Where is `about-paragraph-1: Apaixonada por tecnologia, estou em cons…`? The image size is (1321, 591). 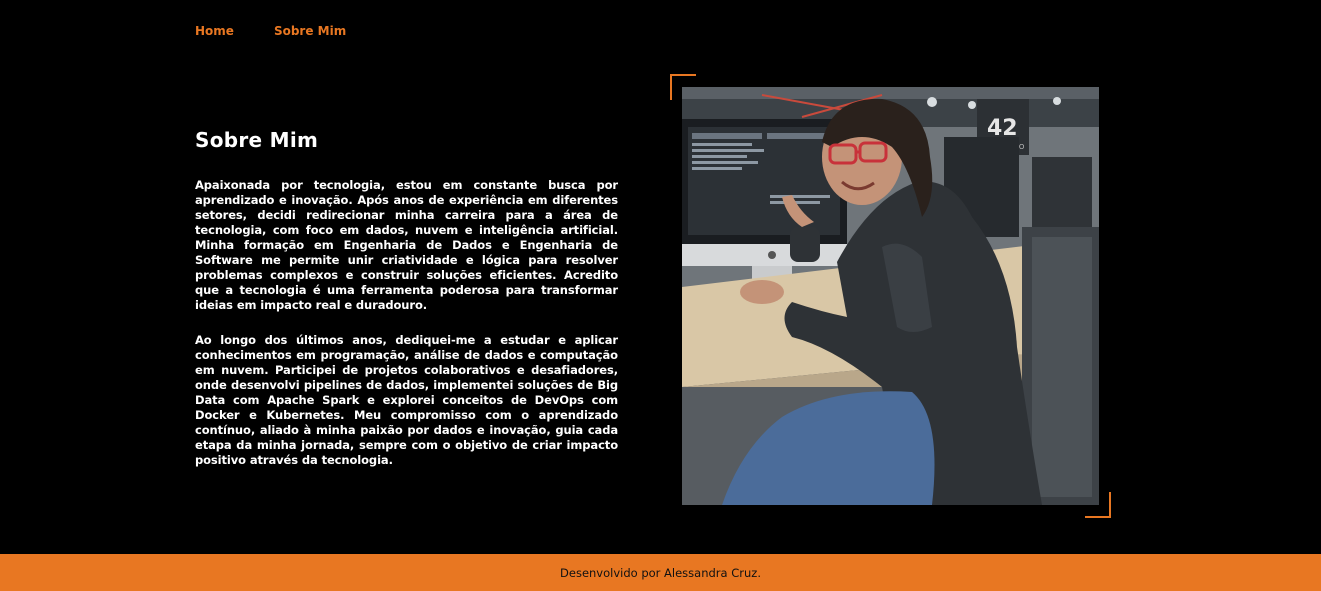
about-paragraph-1: Apaixonada por tecnologia, estou em cons… is located at coordinates (406, 245).